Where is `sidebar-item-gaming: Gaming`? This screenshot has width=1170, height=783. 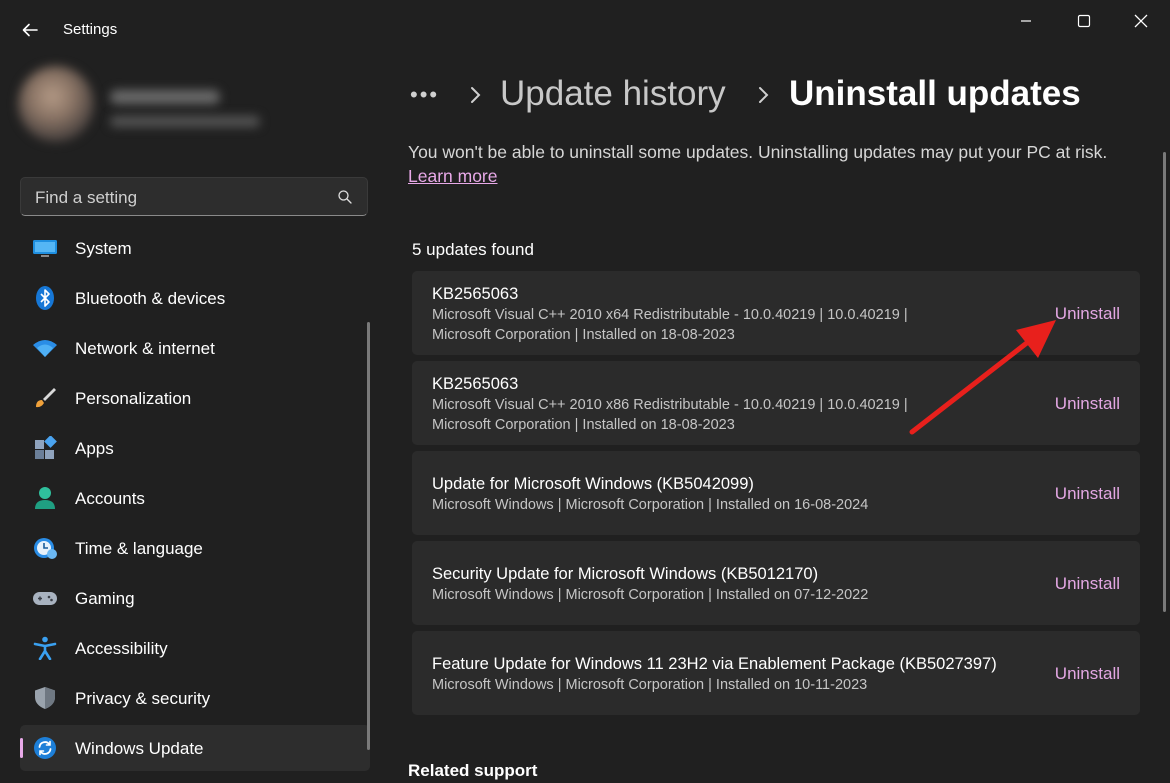 sidebar-item-gaming: Gaming is located at coordinates (195, 598).